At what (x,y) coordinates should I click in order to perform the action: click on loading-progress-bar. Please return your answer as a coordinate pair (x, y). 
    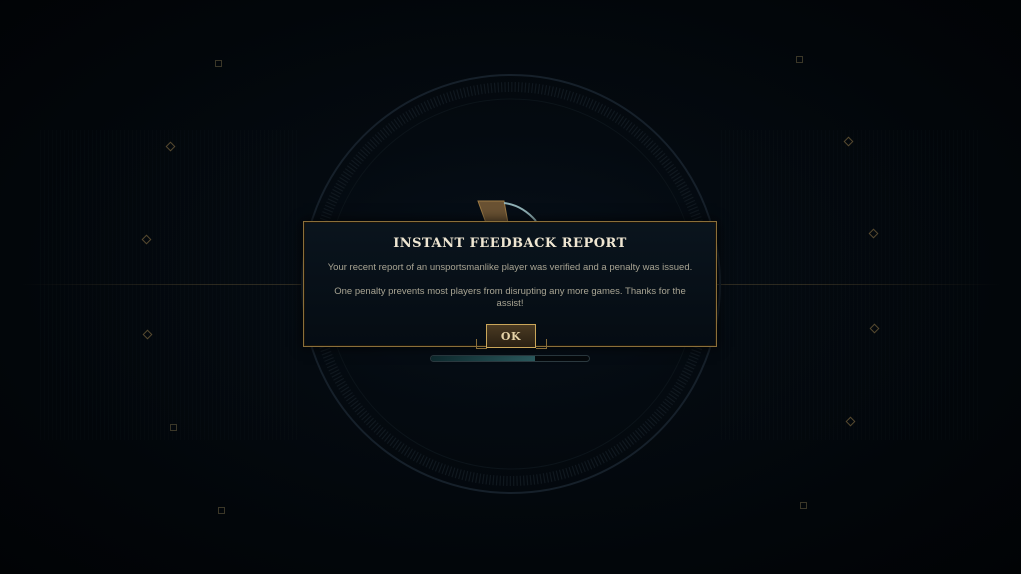
    Looking at the image, I should click on (510, 358).